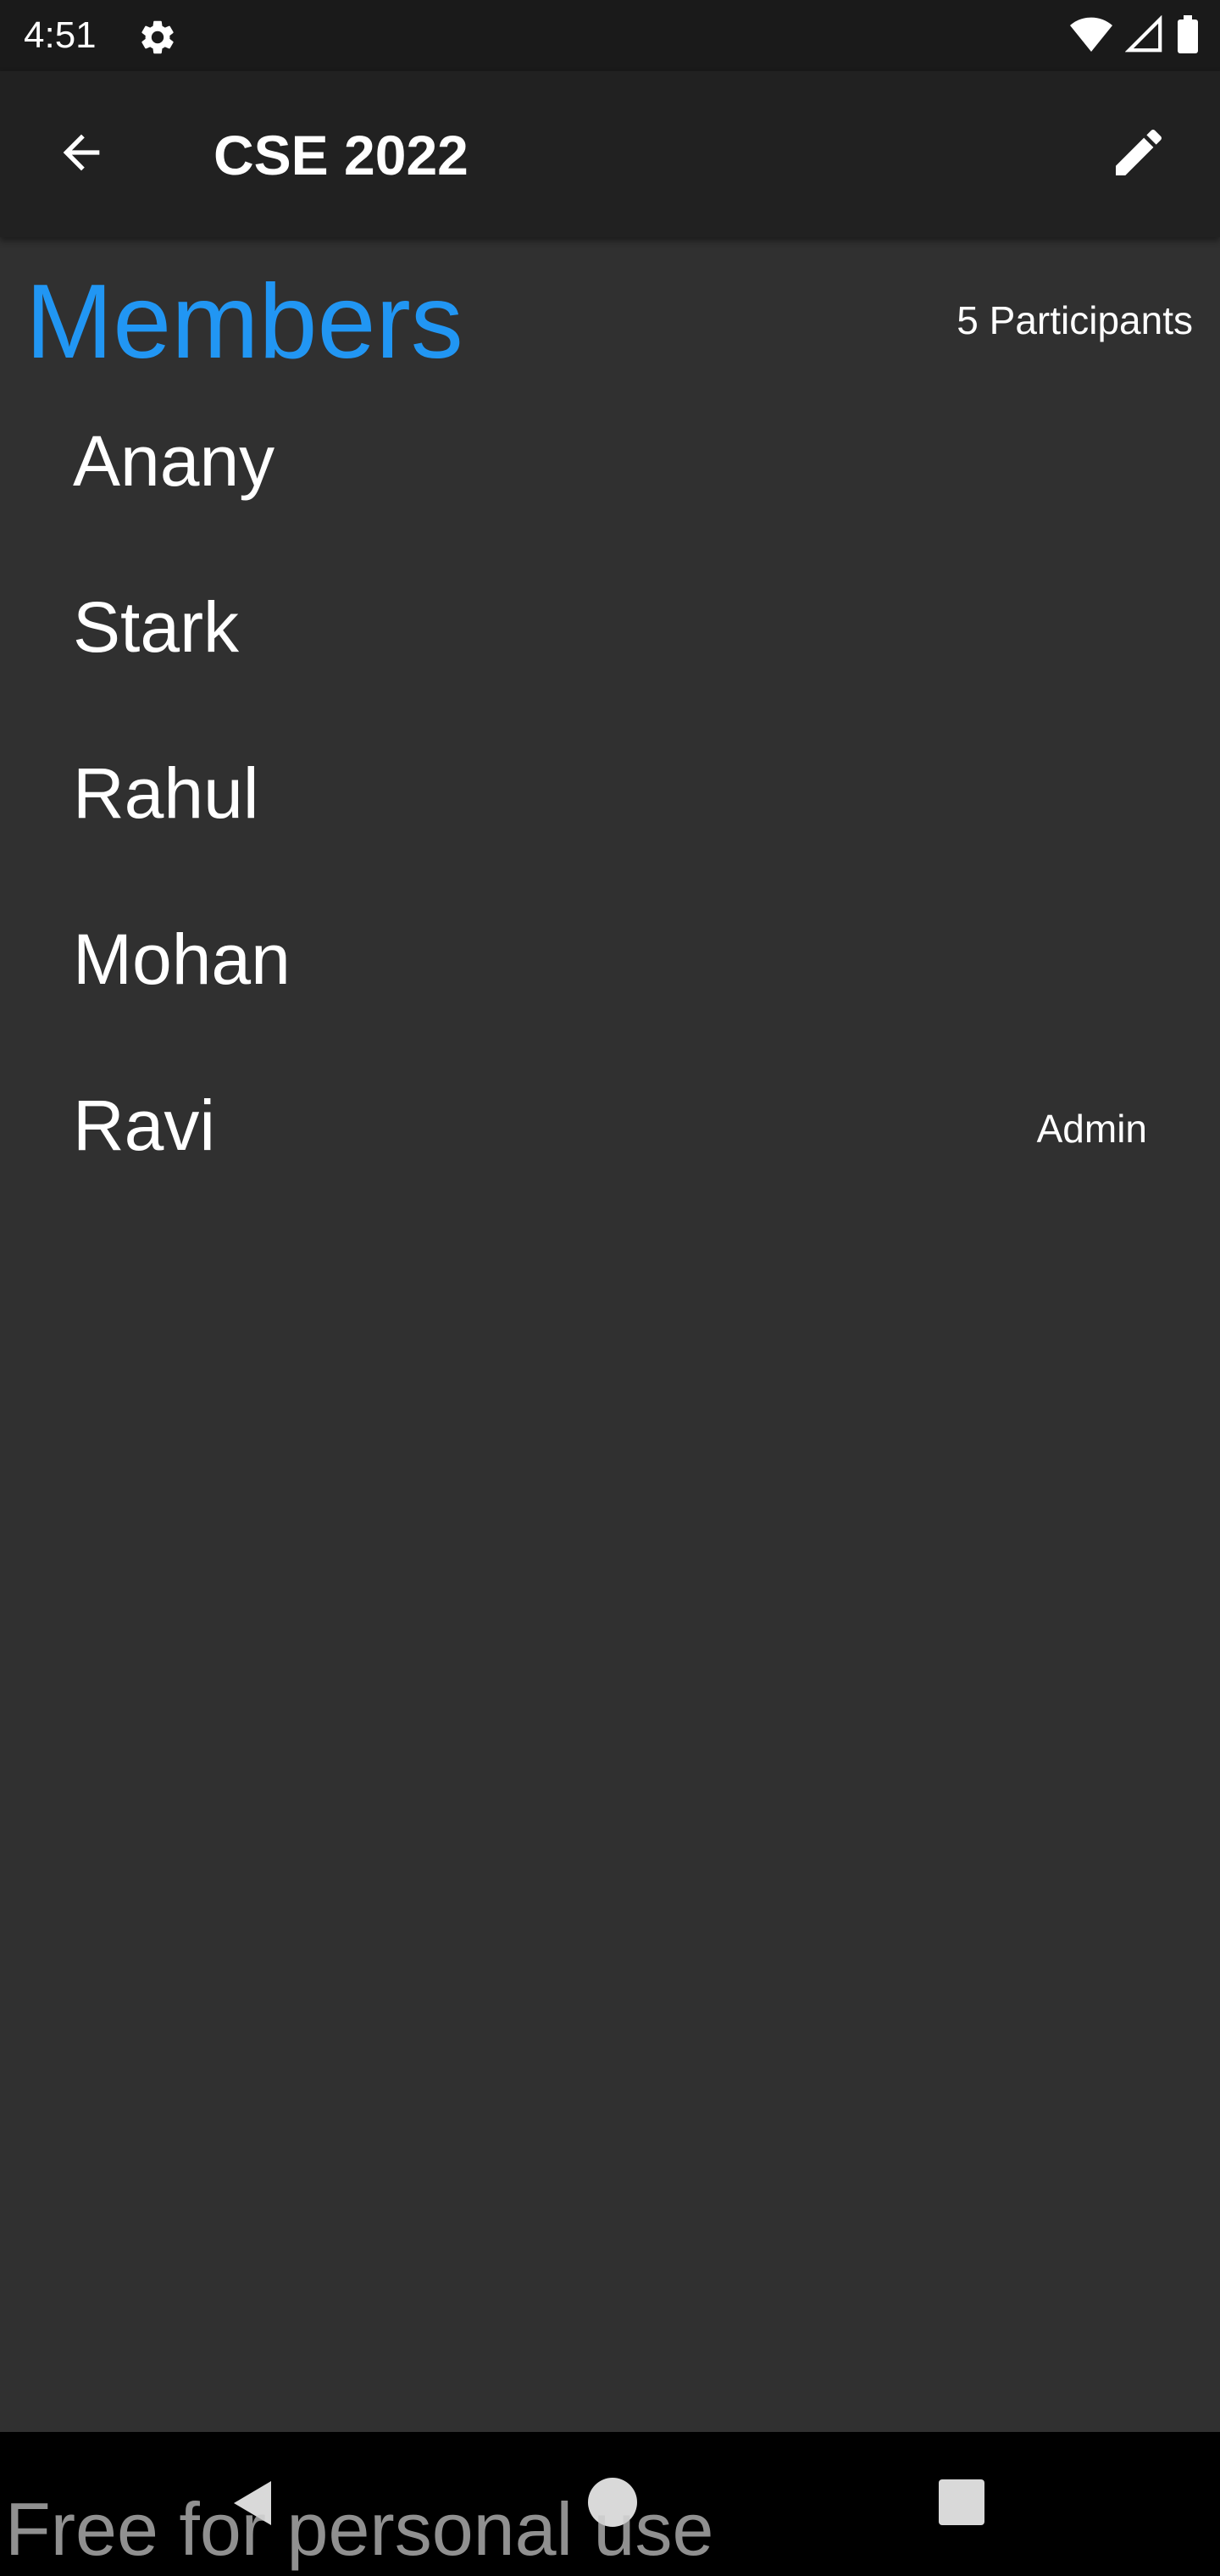 The height and width of the screenshot is (2576, 1220). What do you see at coordinates (610, 980) in the screenshot?
I see `member-row: Mohan` at bounding box center [610, 980].